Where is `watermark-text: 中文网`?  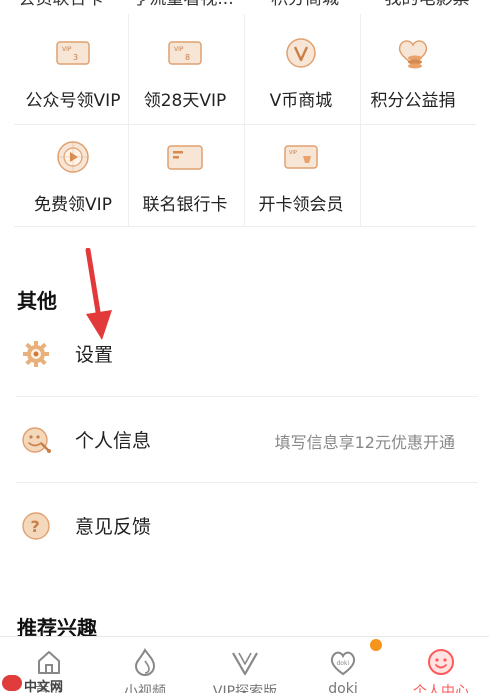 watermark-text: 中文网 is located at coordinates (44, 686).